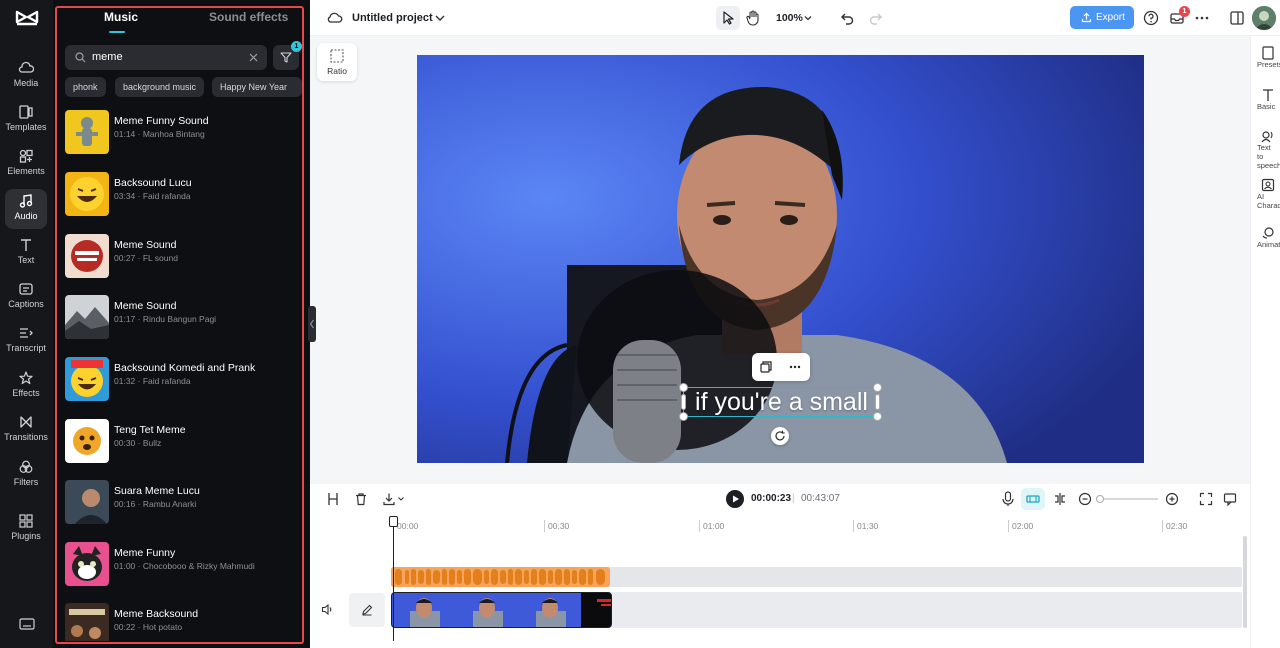 The width and height of the screenshot is (1280, 648). What do you see at coordinates (1100, 499) in the screenshot?
I see `zoom-slider-knob` at bounding box center [1100, 499].